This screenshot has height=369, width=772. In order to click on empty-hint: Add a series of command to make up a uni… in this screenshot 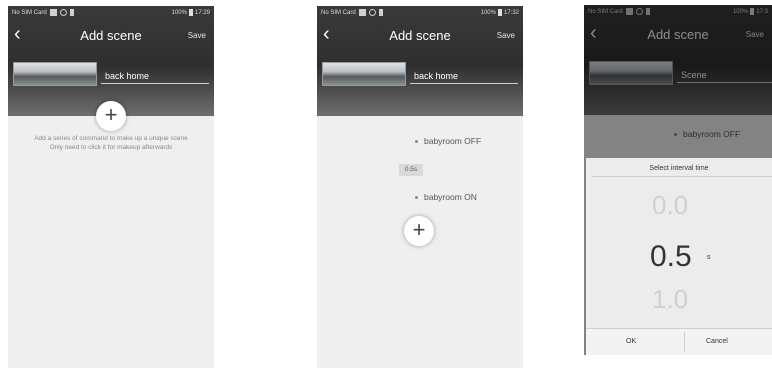, I will do `click(111, 143)`.